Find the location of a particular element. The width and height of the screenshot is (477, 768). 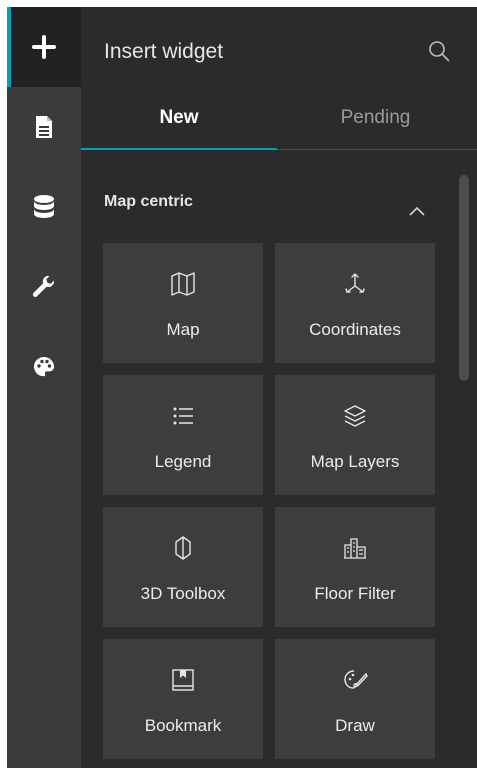

wrench-icon is located at coordinates (44, 287).